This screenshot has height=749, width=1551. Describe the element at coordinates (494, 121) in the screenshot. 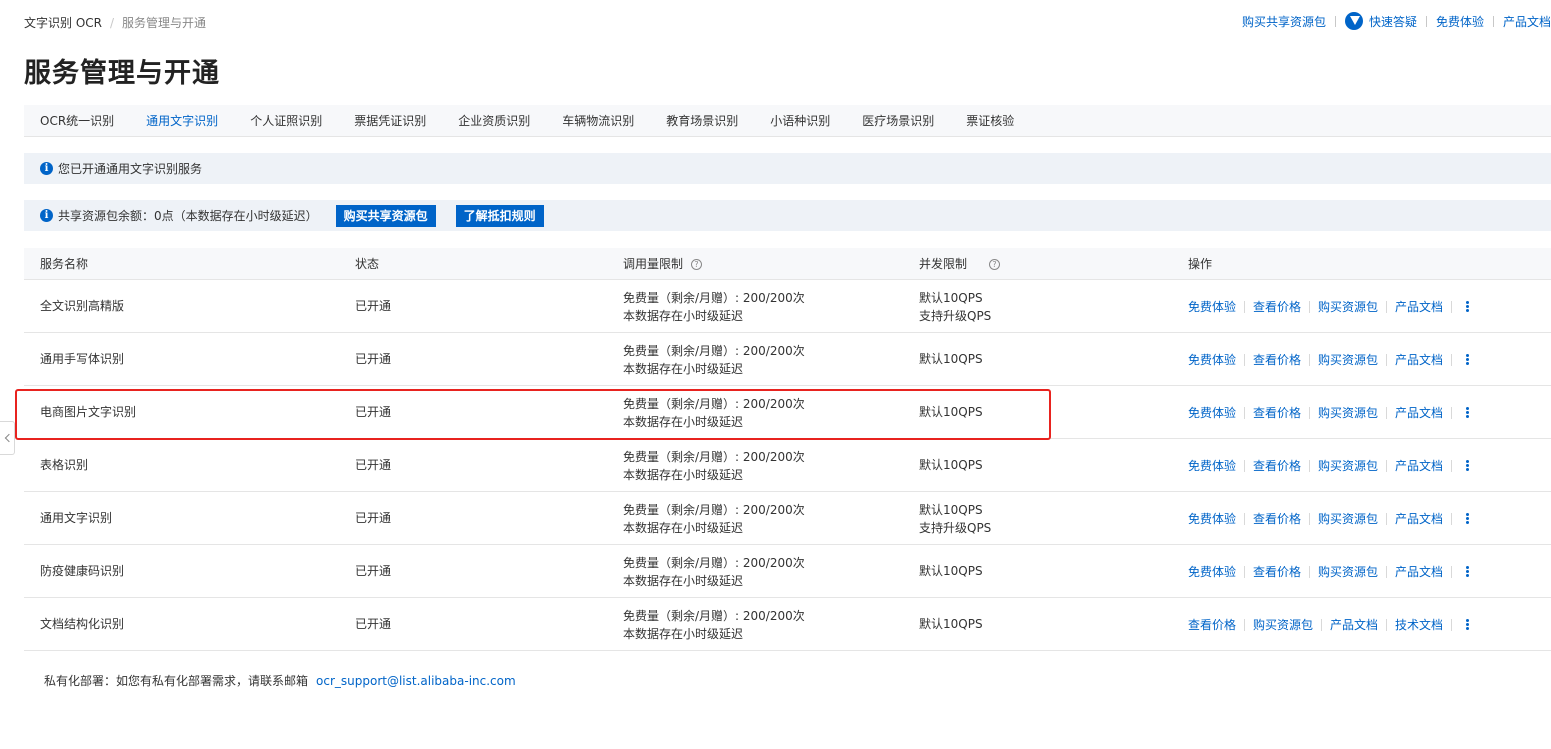

I see `tab-4: 企业资质识别` at that location.